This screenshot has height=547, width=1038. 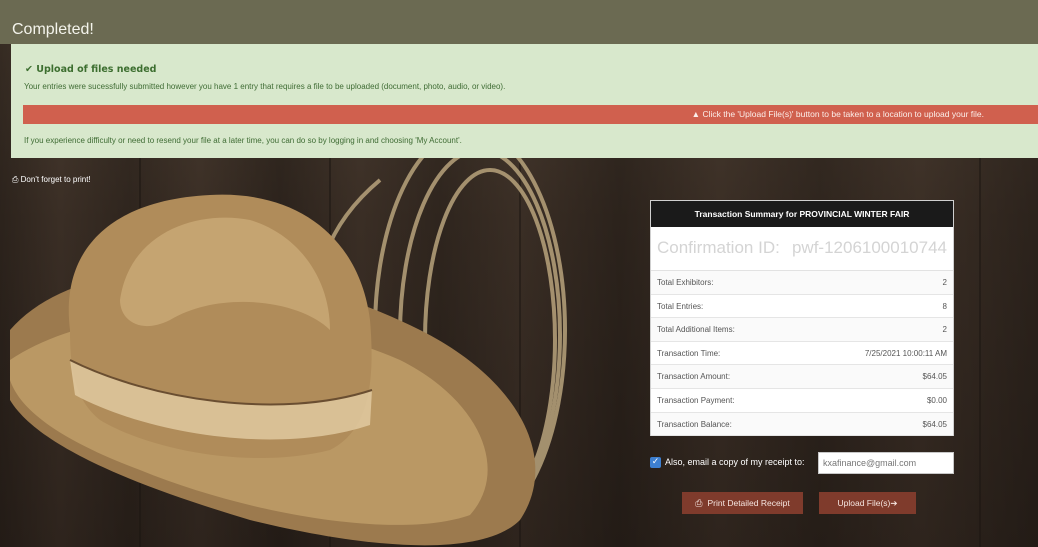 I want to click on title-bar, so click(x=519, y=22).